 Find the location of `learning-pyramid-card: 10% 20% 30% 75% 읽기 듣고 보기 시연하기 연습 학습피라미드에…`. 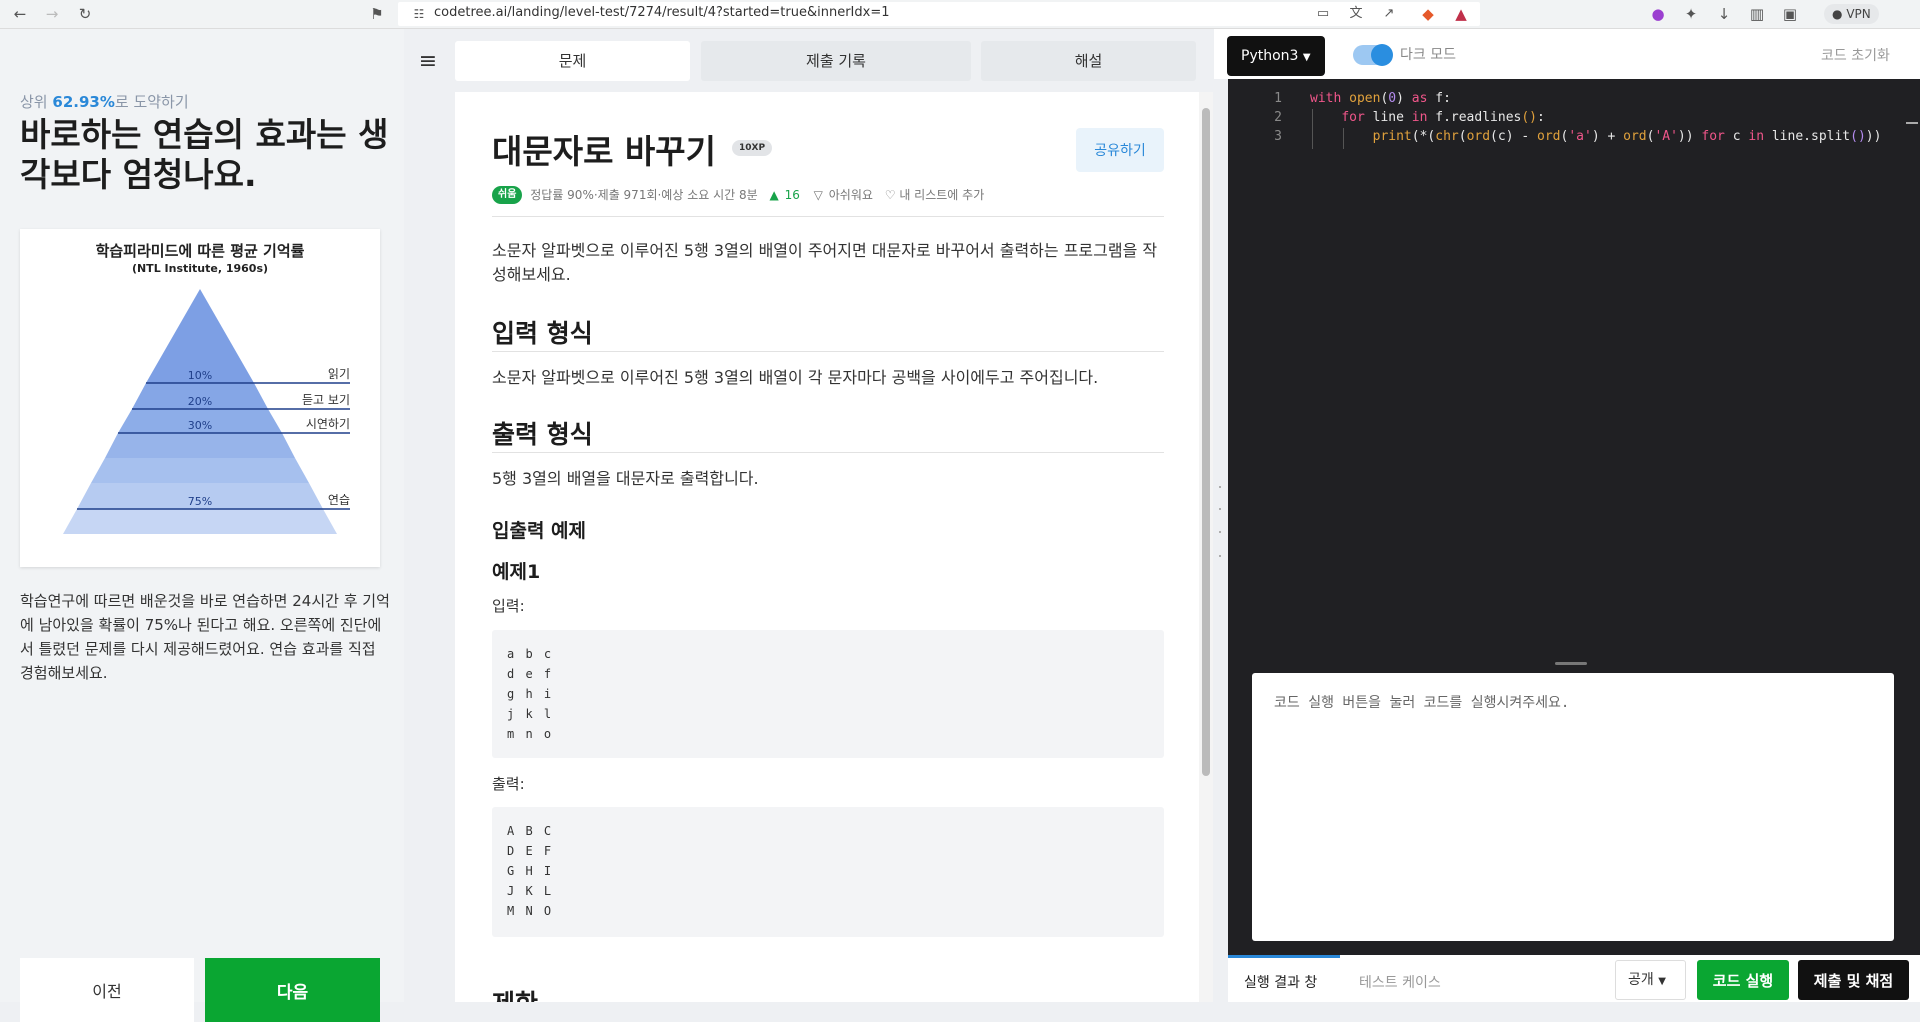

learning-pyramid-card: 10% 20% 30% 75% 읽기 듣고 보기 시연하기 연습 학습피라미드에… is located at coordinates (200, 398).